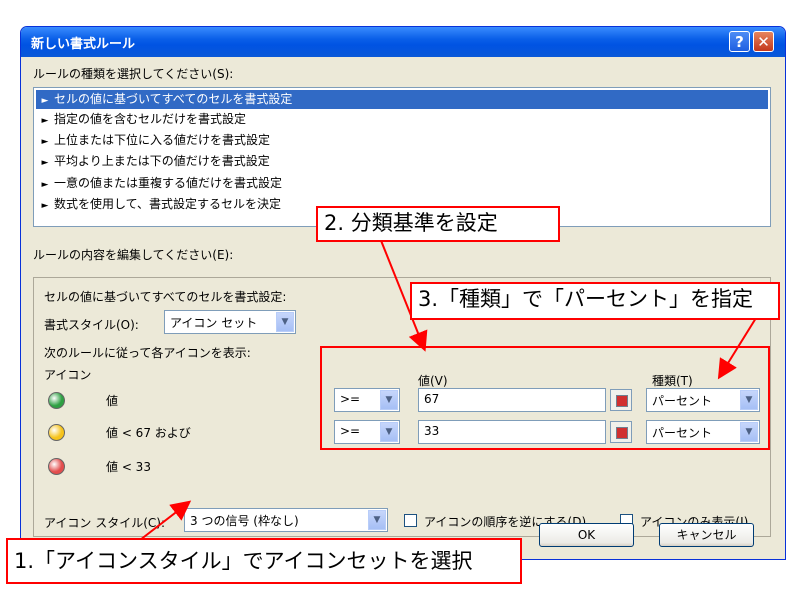  What do you see at coordinates (763, 41) in the screenshot?
I see `close-button: ✕` at bounding box center [763, 41].